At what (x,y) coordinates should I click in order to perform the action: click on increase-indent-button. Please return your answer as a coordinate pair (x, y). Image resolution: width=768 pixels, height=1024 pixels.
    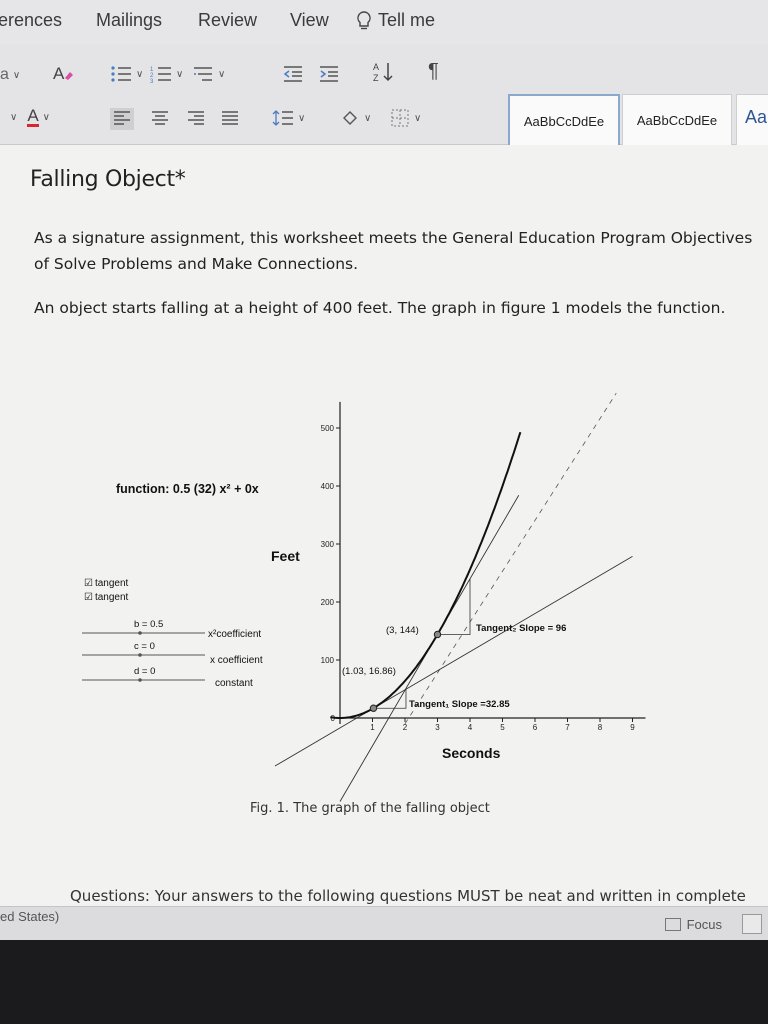
    Looking at the image, I should click on (329, 74).